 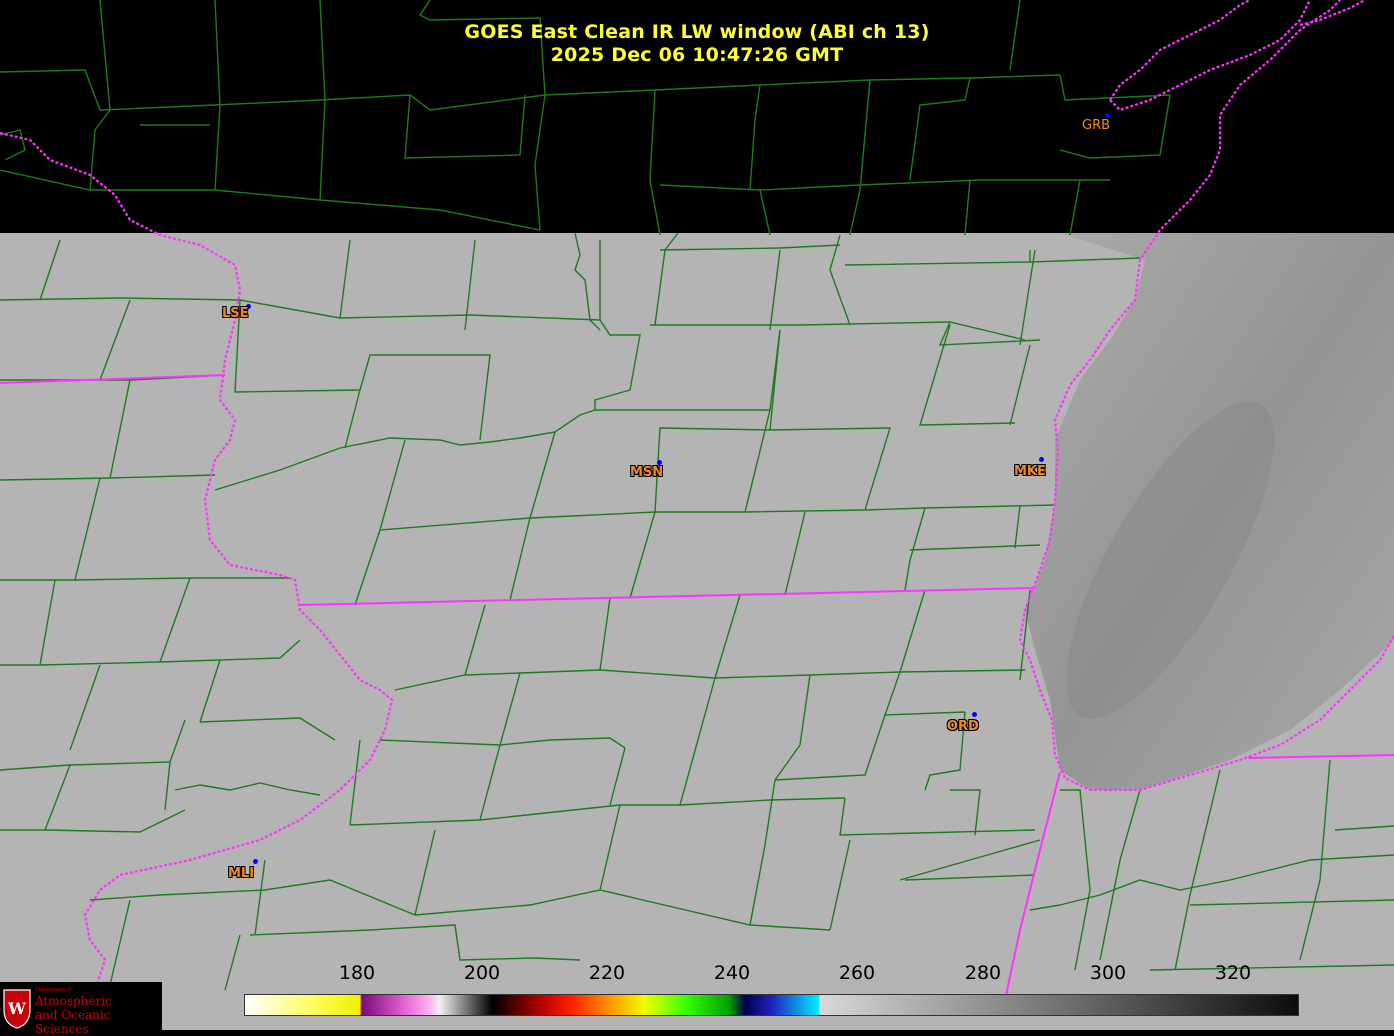 What do you see at coordinates (53, 990) in the screenshot?
I see `logo-line1: Department of` at bounding box center [53, 990].